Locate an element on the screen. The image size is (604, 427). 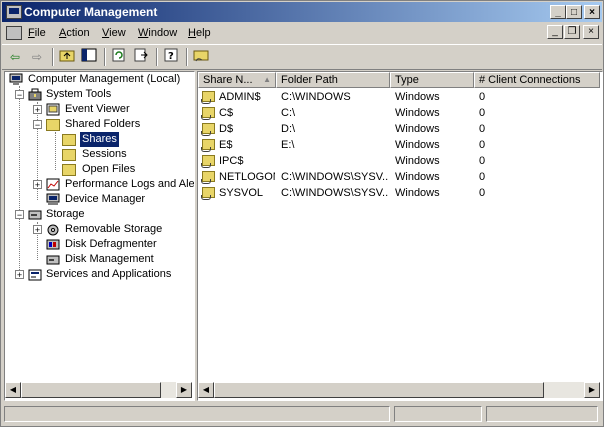
menu-bar: File Action View Window Help is located at coordinates (302, 33).